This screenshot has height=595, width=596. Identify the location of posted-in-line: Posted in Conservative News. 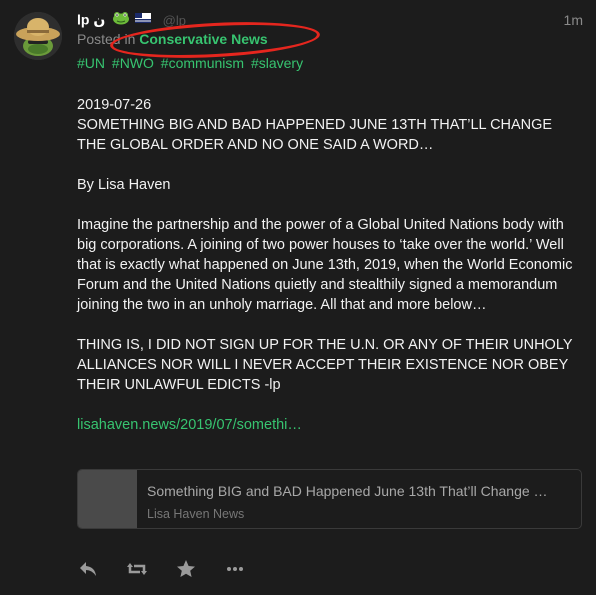
(172, 39).